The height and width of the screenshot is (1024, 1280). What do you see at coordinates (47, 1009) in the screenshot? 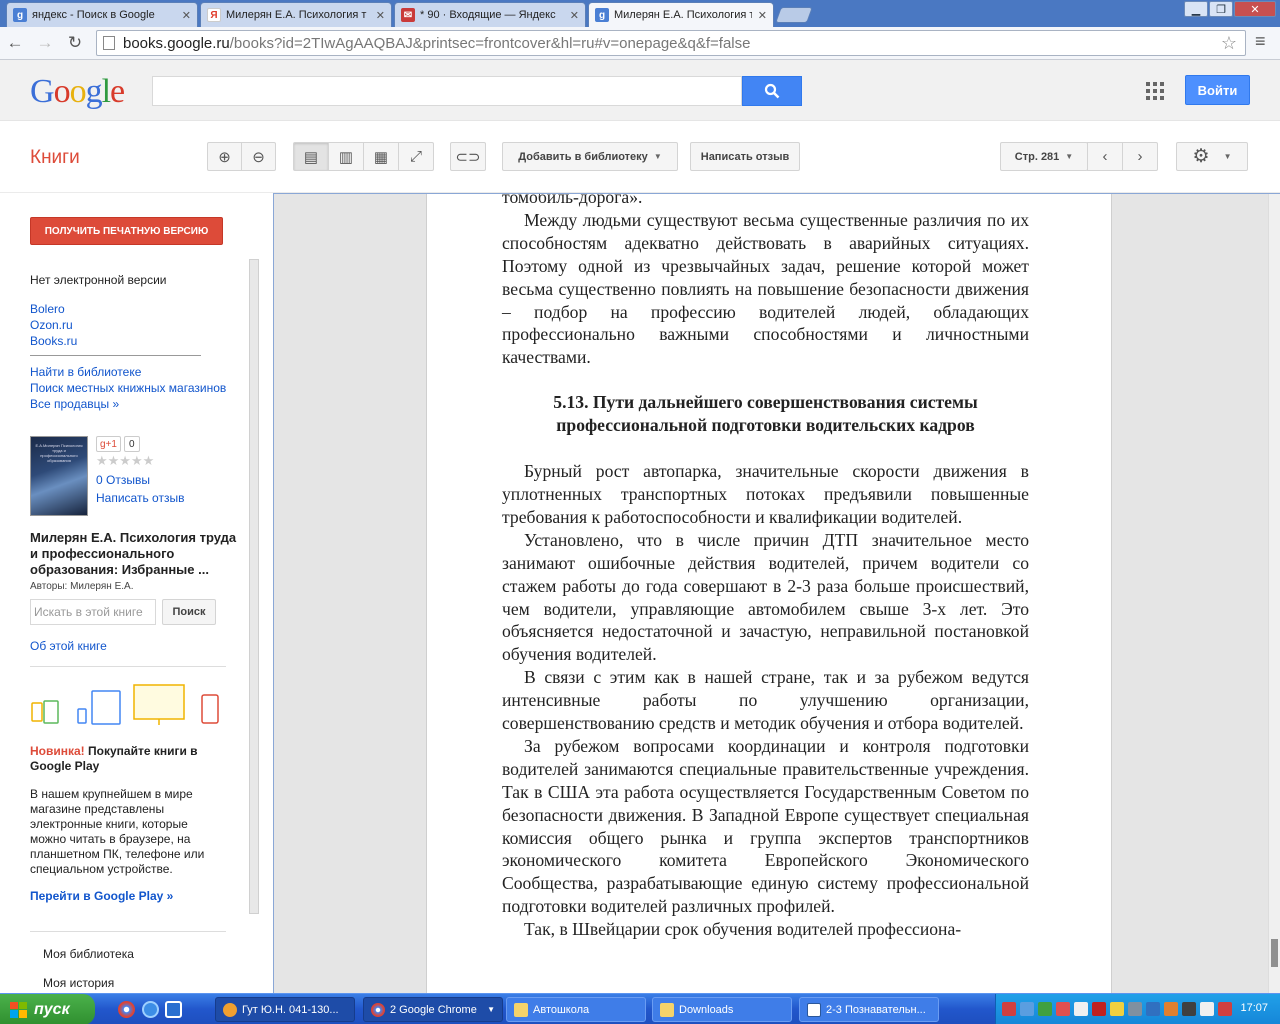
I see `start-button: пуск` at bounding box center [47, 1009].